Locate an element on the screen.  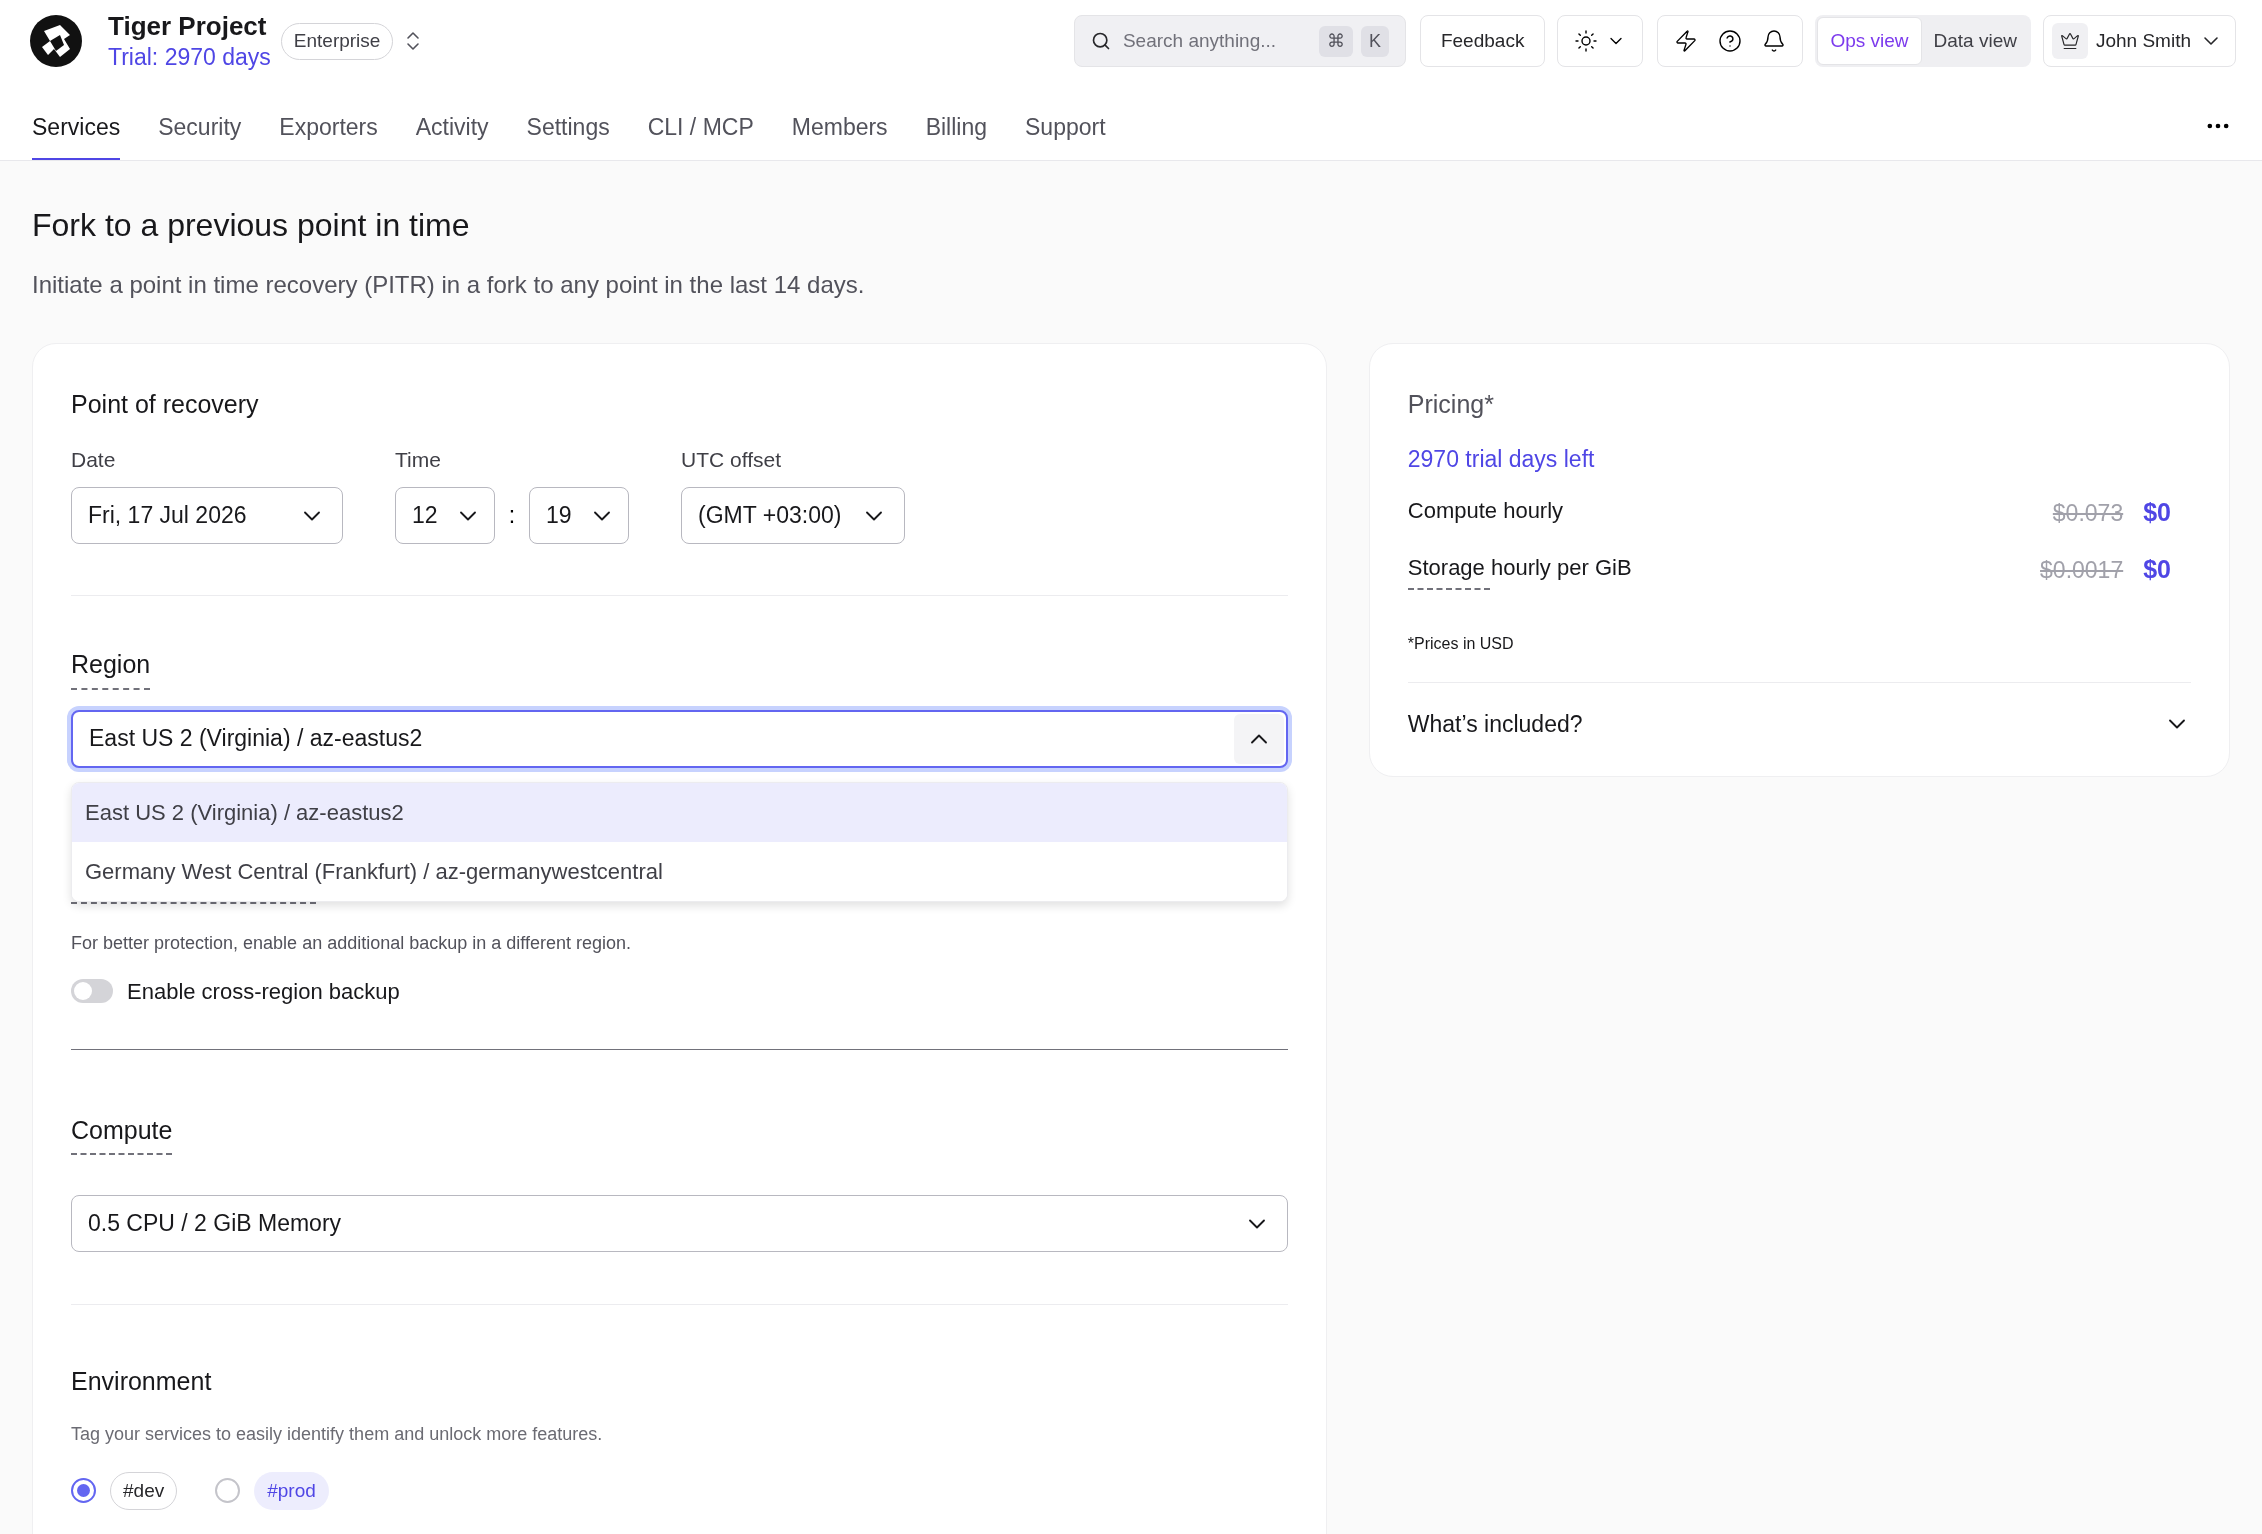
search-icon is located at coordinates (1100, 41).